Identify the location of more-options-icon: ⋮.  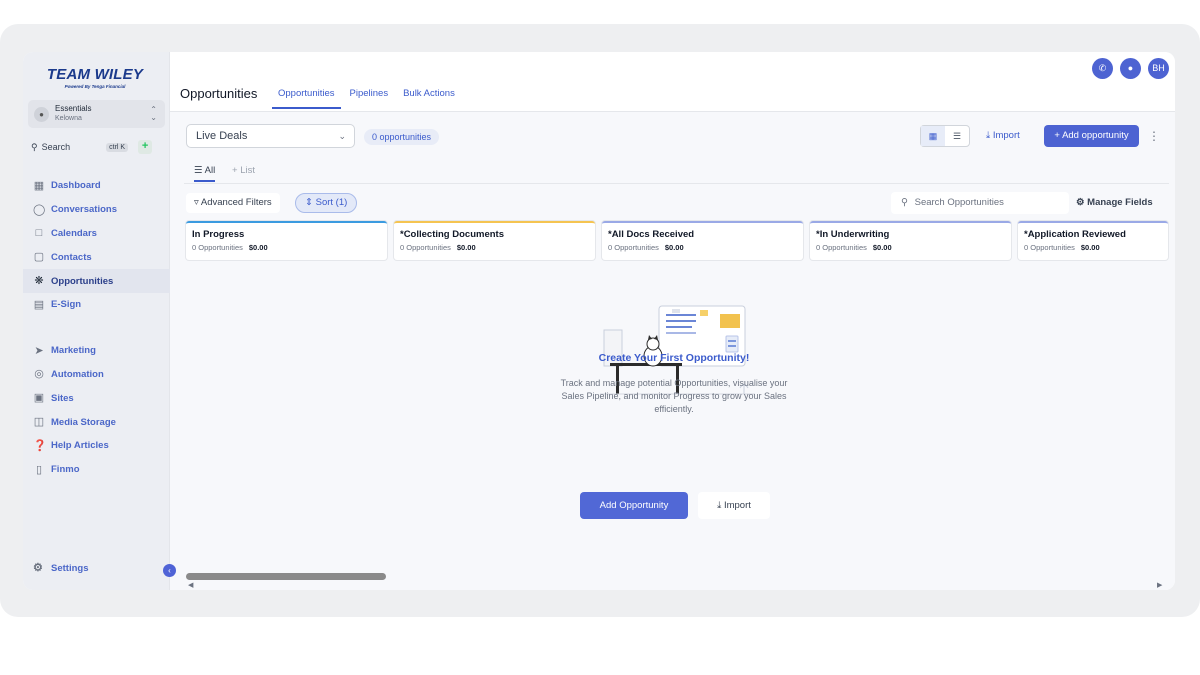
(1154, 136).